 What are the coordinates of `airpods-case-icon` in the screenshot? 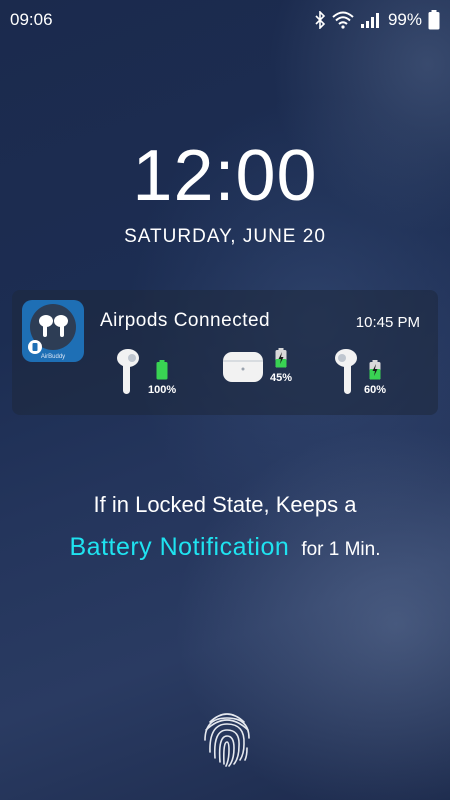 It's located at (243, 367).